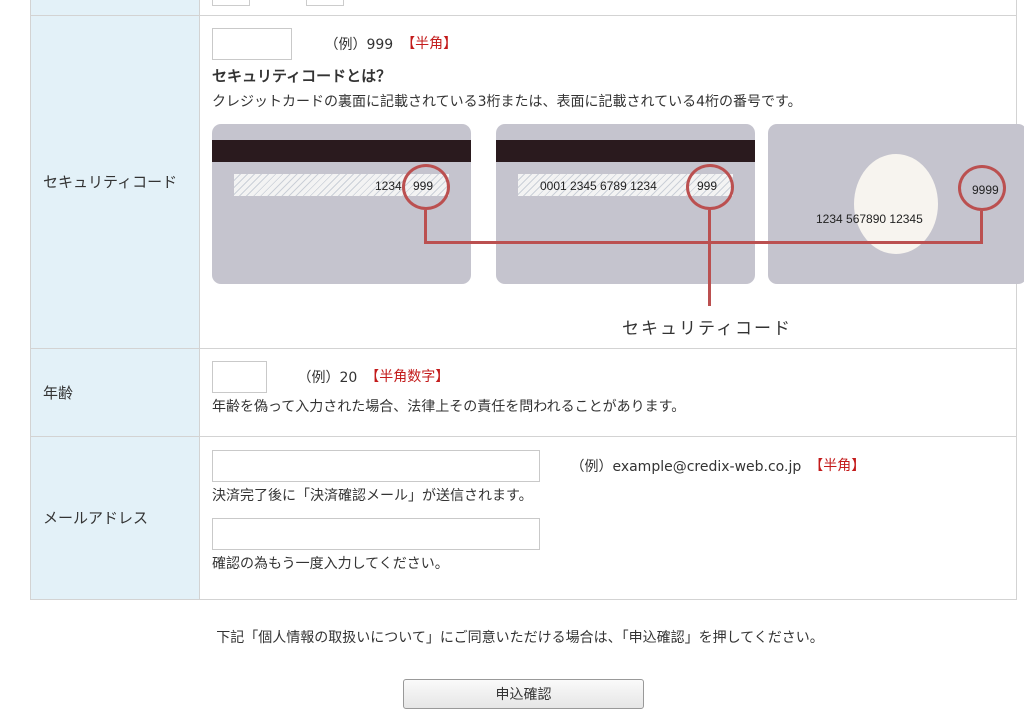 This screenshot has height=724, width=1024. What do you see at coordinates (115, 8) in the screenshot?
I see `prev-row-header` at bounding box center [115, 8].